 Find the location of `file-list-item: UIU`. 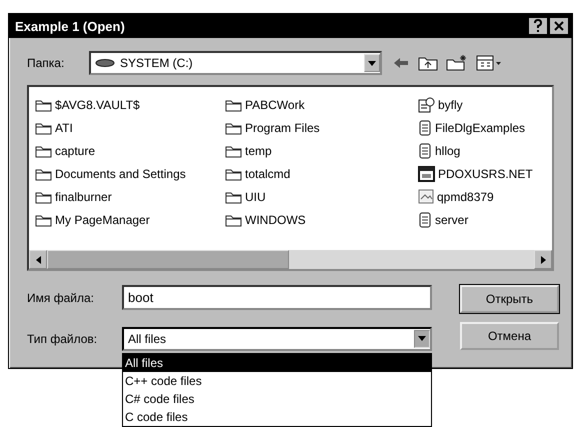

file-list-item: UIU is located at coordinates (321, 196).